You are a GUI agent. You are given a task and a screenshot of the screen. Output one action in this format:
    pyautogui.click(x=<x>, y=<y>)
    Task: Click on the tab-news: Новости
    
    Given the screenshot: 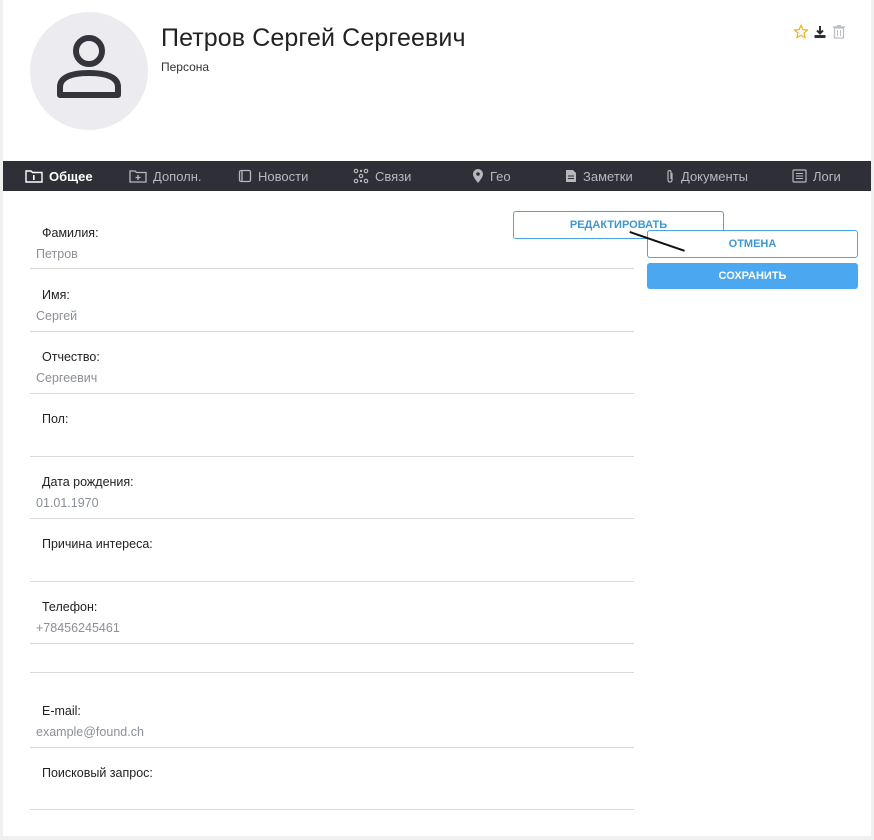 What is the action you would take?
    pyautogui.click(x=273, y=176)
    